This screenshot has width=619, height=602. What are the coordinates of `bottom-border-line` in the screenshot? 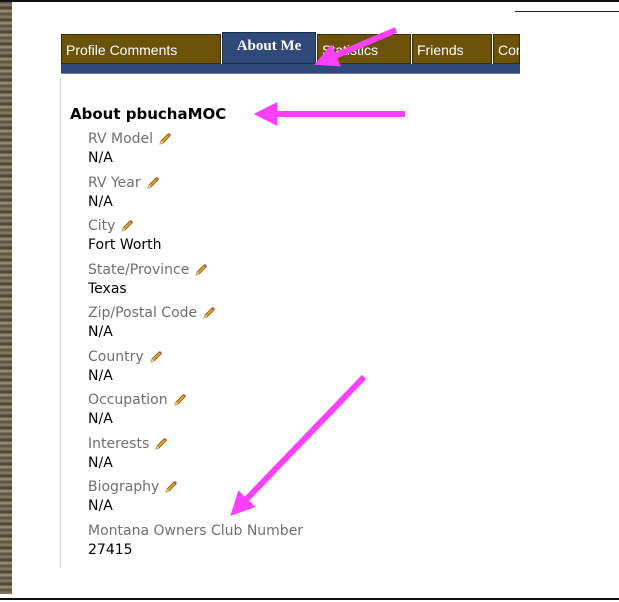 It's located at (309, 599).